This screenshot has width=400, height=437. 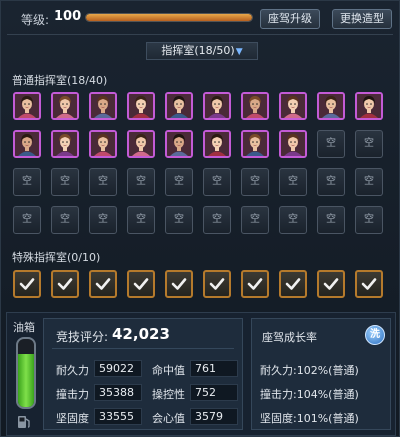 I want to click on stat-value-critical: 3579, so click(x=214, y=416).